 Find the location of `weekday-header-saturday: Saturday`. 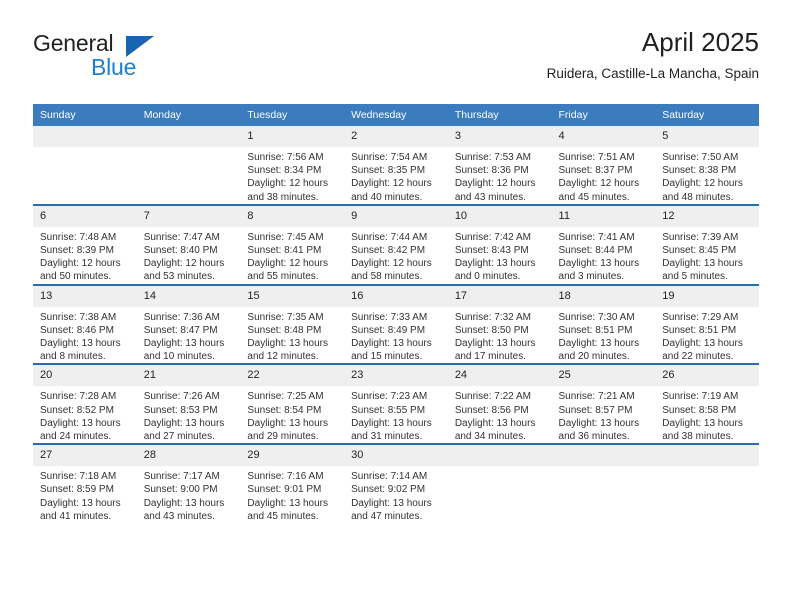

weekday-header-saturday: Saturday is located at coordinates (707, 115).